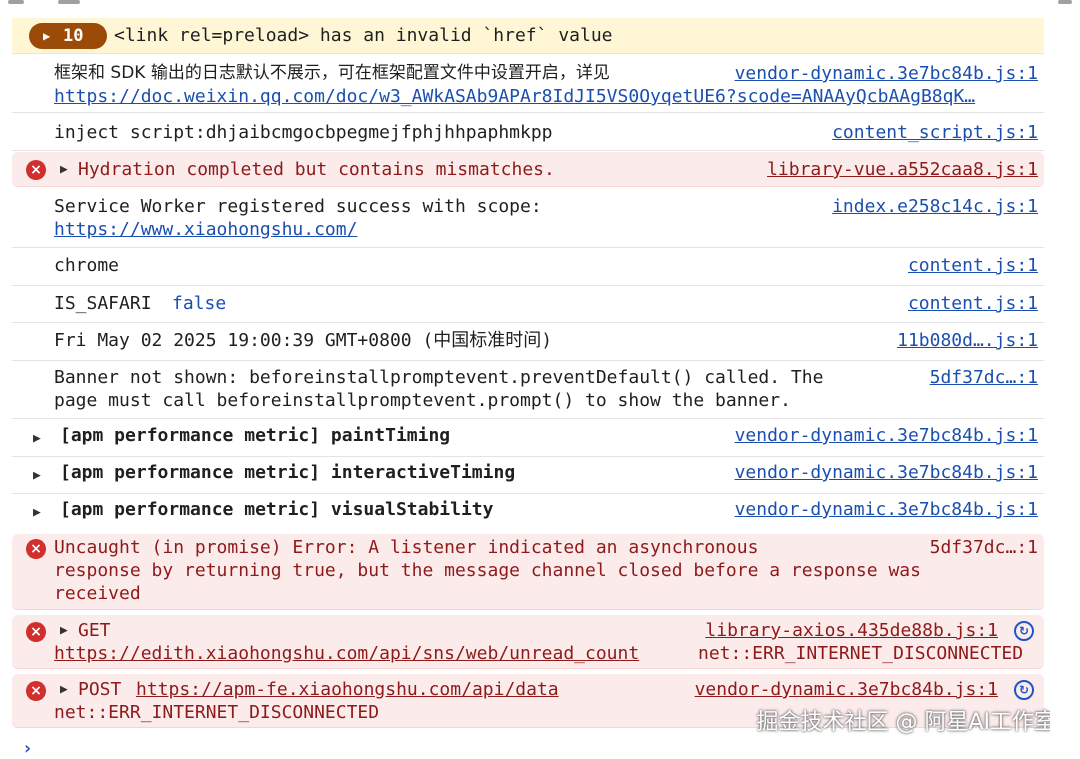 The image size is (1080, 759). I want to click on toolbar-remnant, so click(540, 7).